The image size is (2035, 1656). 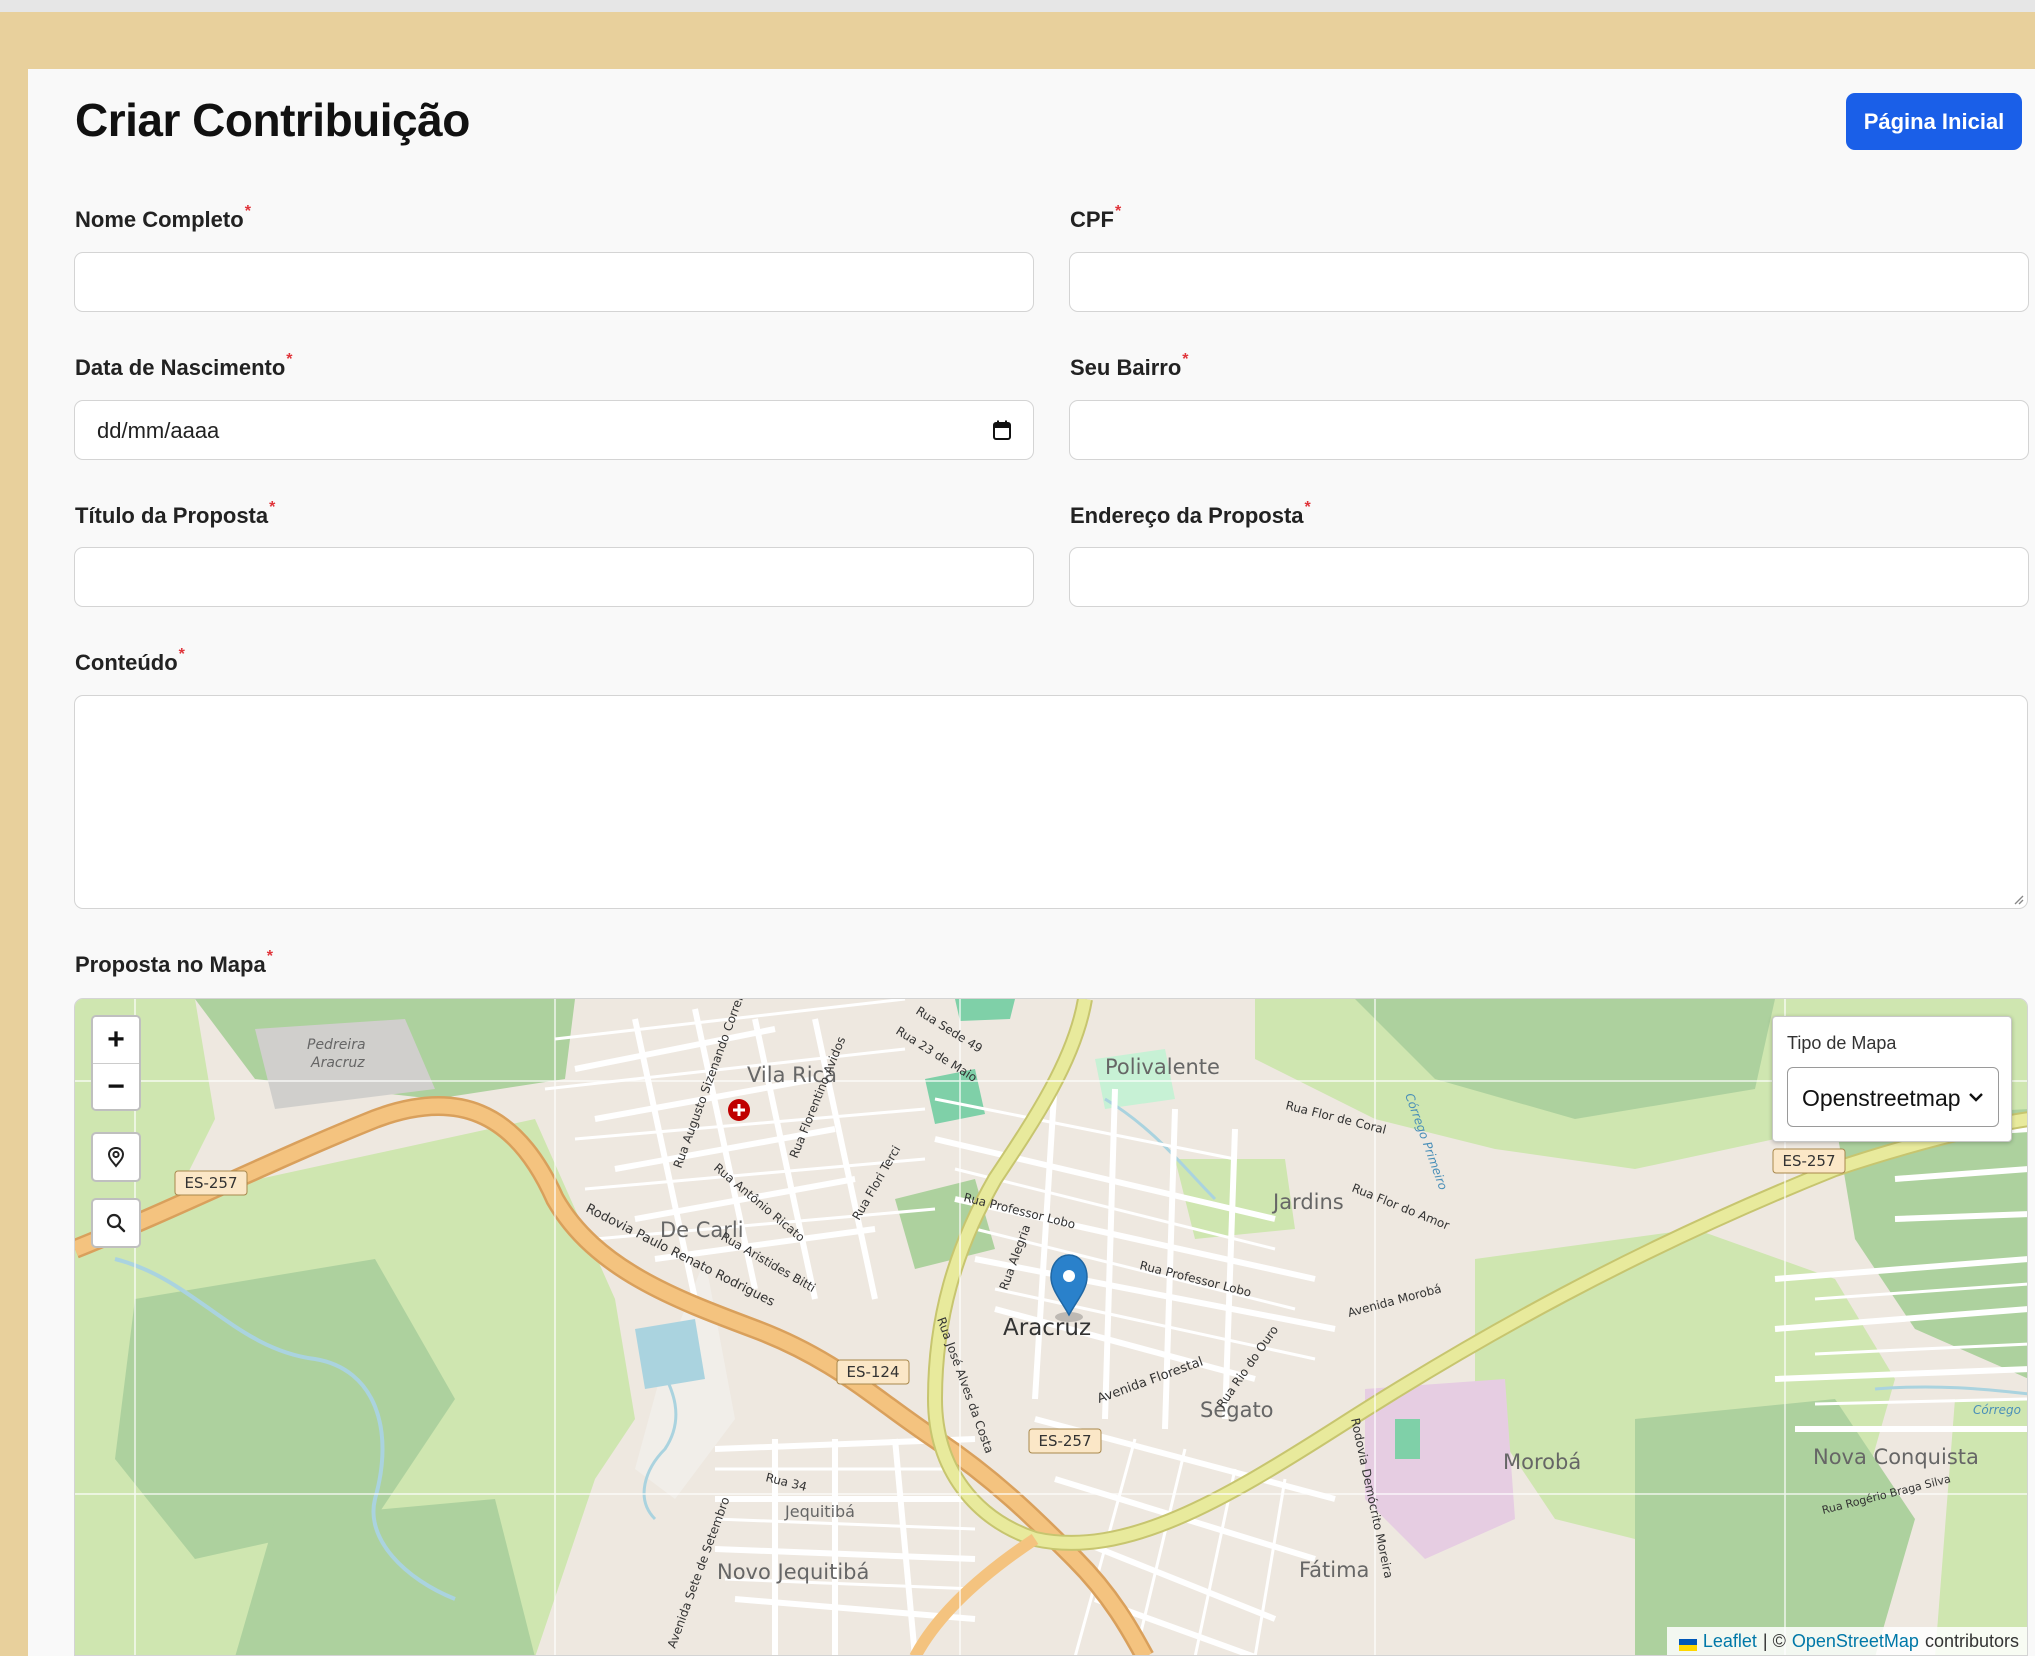 What do you see at coordinates (1549, 282) in the screenshot?
I see `cpf-input` at bounding box center [1549, 282].